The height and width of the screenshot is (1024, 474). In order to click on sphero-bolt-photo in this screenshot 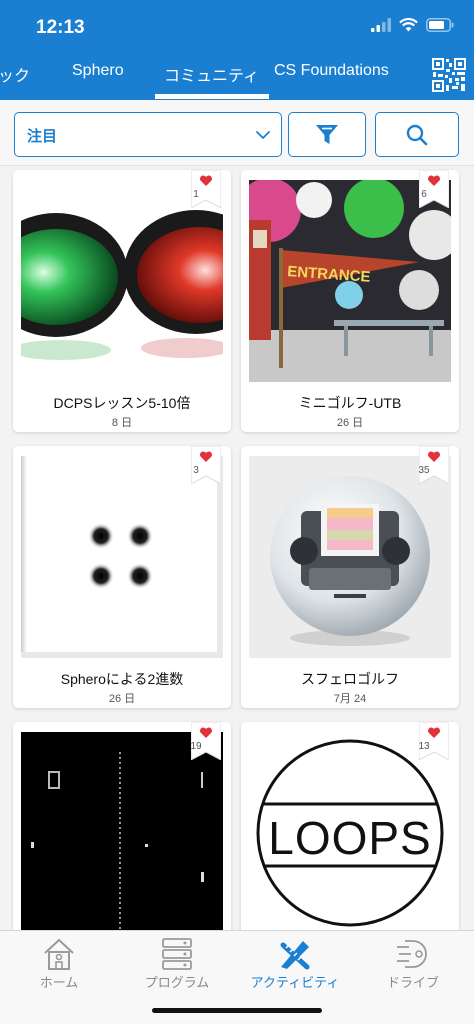, I will do `click(350, 557)`.